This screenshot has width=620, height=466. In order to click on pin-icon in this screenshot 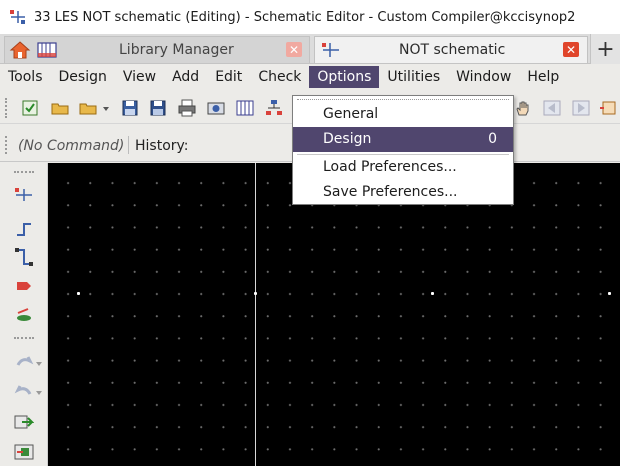, I will do `click(608, 108)`.